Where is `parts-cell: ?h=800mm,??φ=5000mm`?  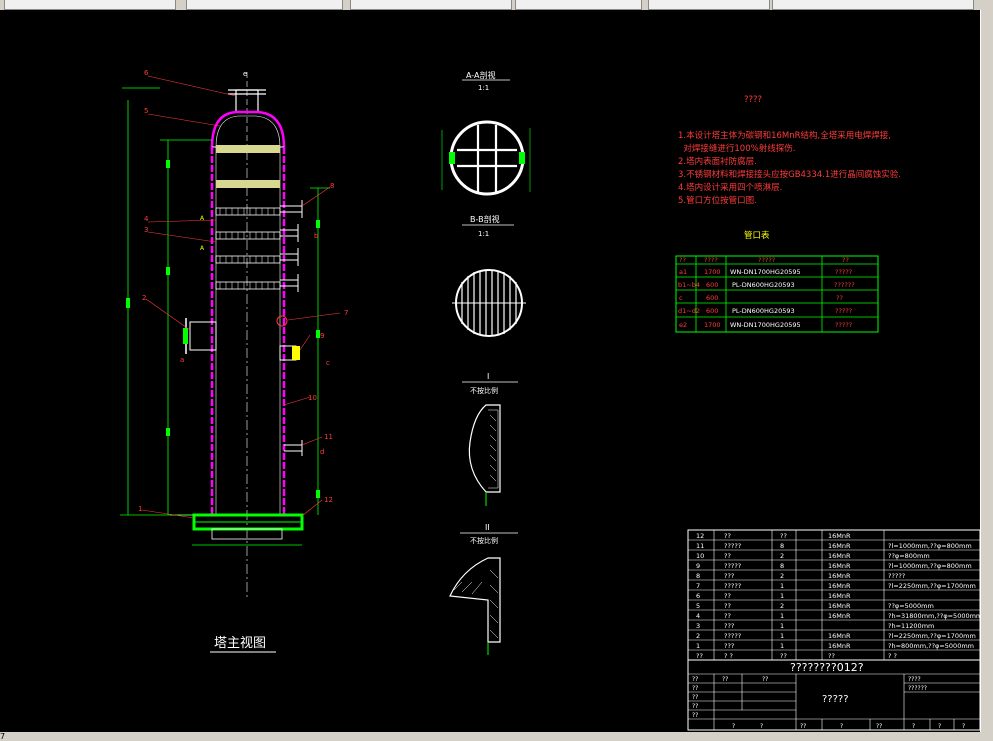 parts-cell: ?h=800mm,??φ=5000mm is located at coordinates (931, 646).